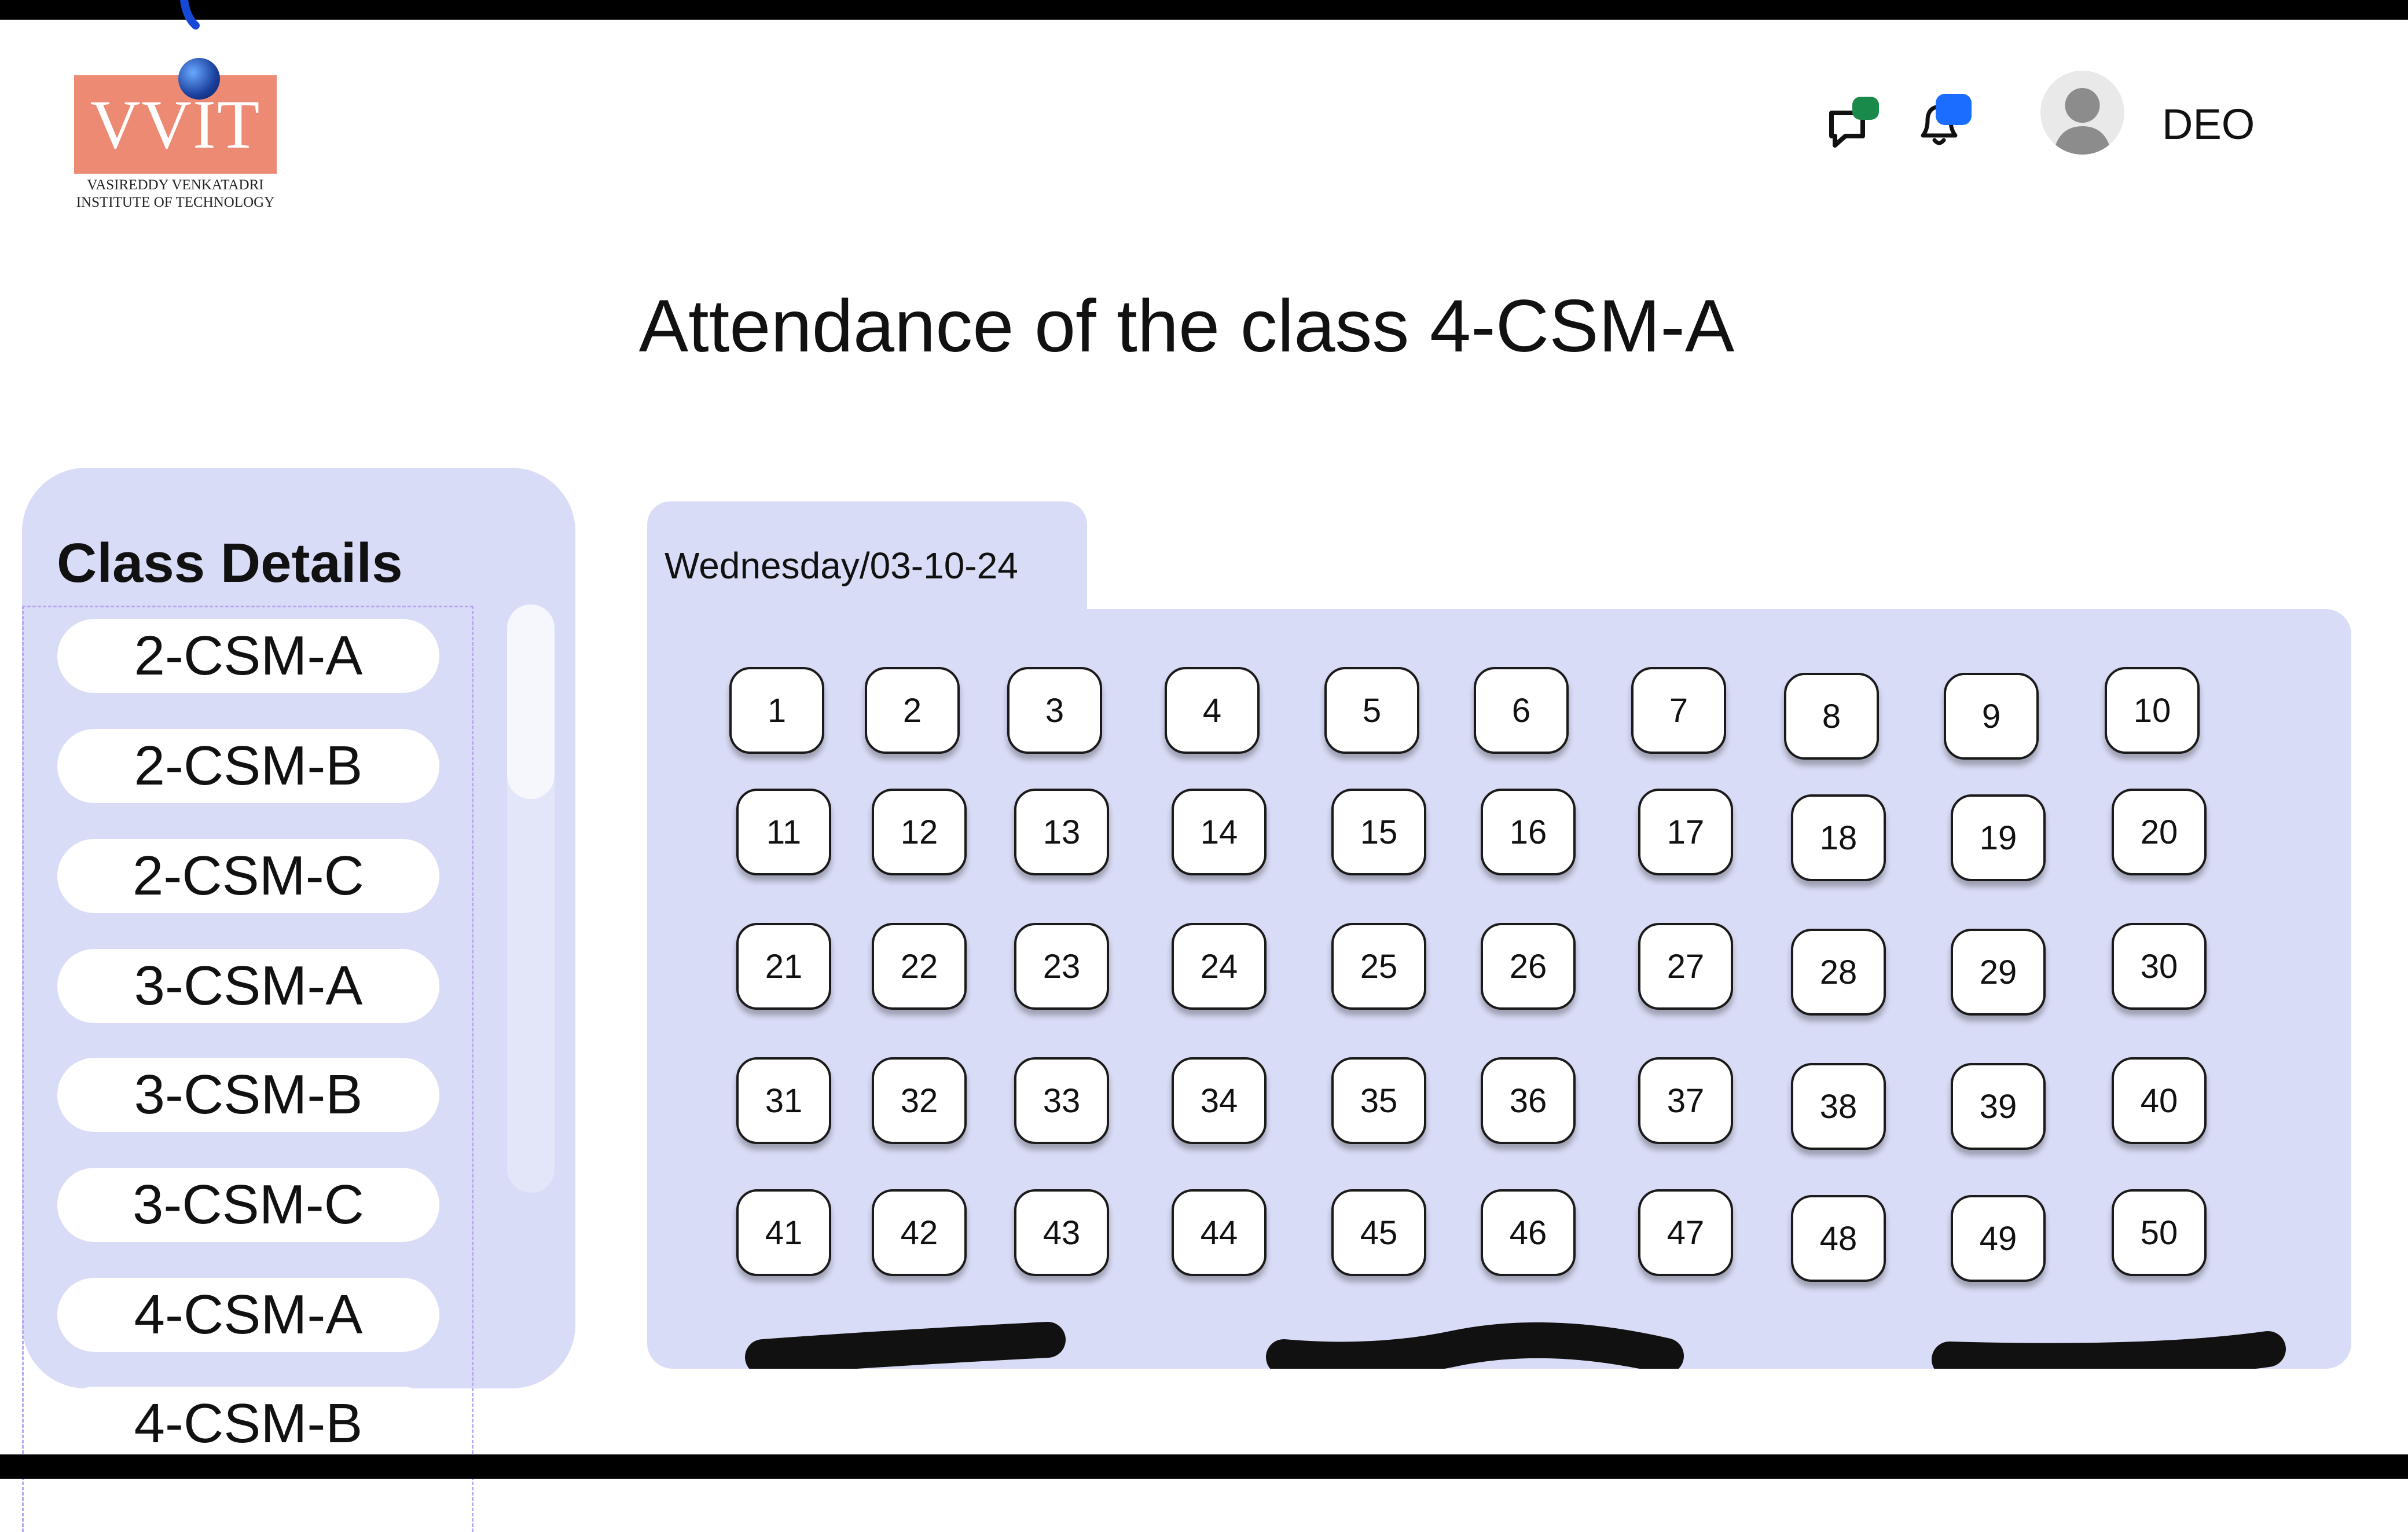 Image resolution: width=2408 pixels, height=1532 pixels. What do you see at coordinates (531, 701) in the screenshot?
I see `scrollbar-thumb` at bounding box center [531, 701].